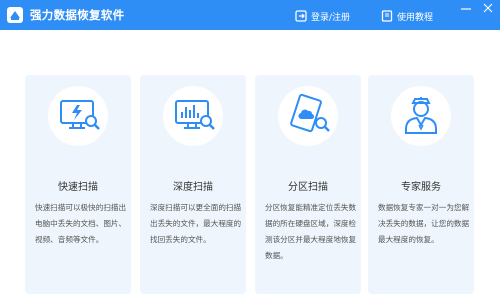 The width and height of the screenshot is (500, 294). I want to click on card-desc: 深度扫描可以更全面的扫描出丢失的文件，最大程度的找回丢失的文件。, so click(196, 223).